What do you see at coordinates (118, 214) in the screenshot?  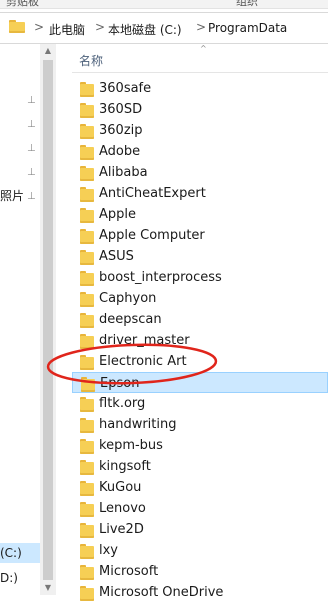 I see `list-item-label: Apple` at bounding box center [118, 214].